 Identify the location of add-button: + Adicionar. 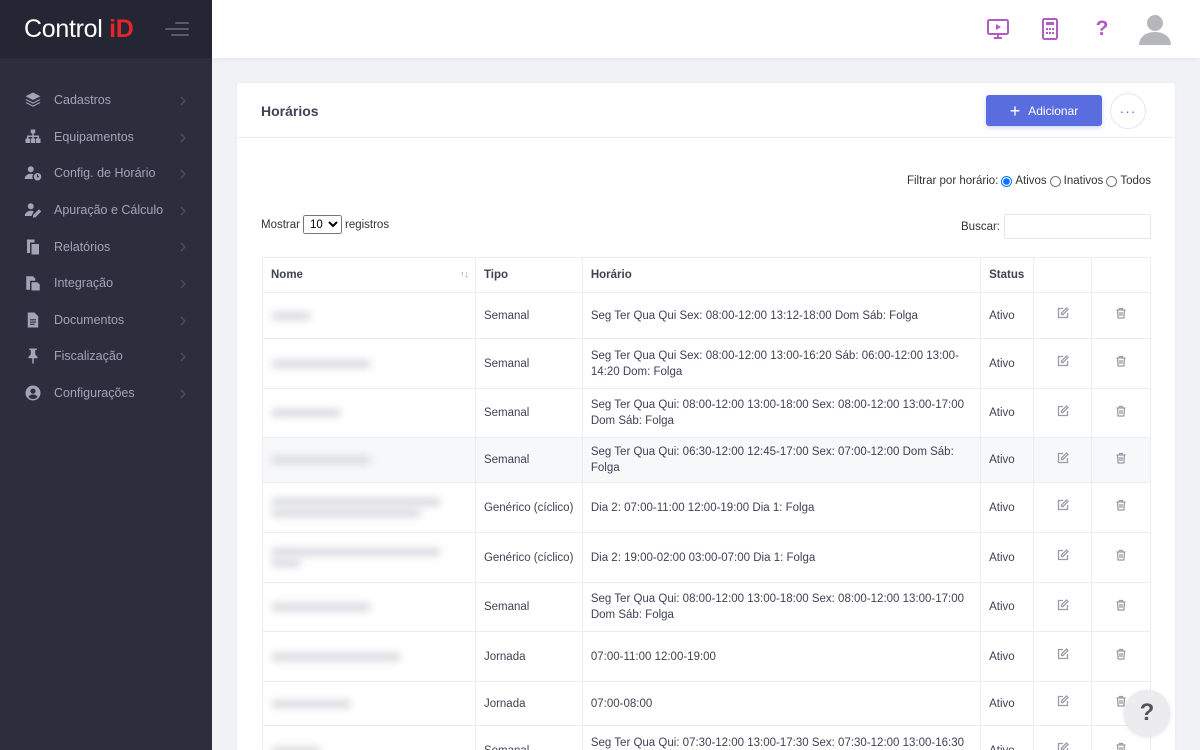
(1044, 110).